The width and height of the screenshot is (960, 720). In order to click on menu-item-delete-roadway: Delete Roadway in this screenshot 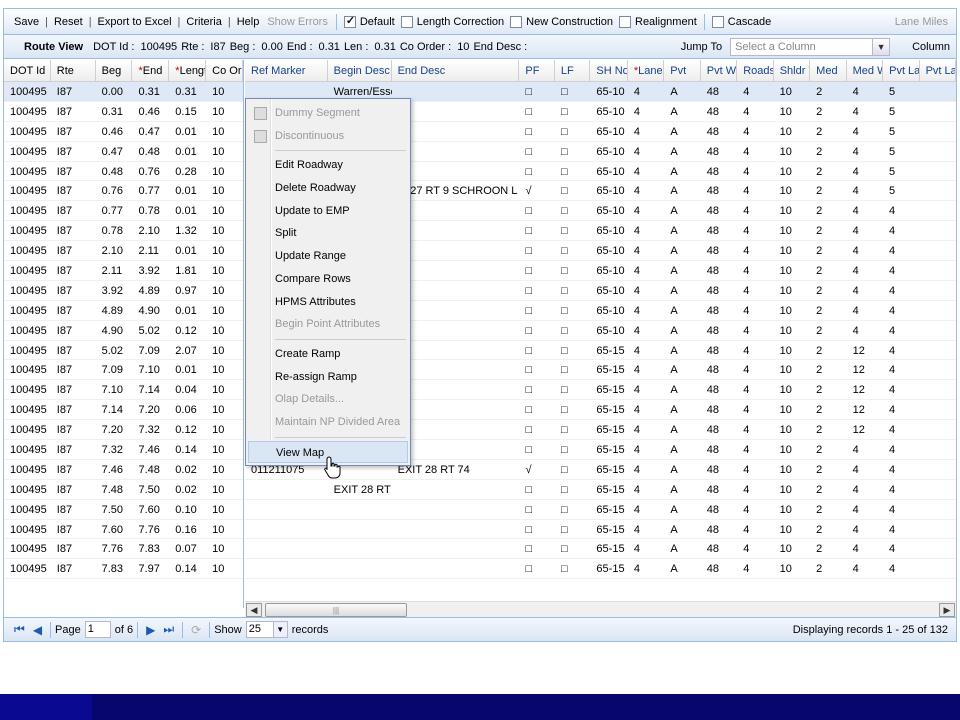, I will do `click(328, 188)`.